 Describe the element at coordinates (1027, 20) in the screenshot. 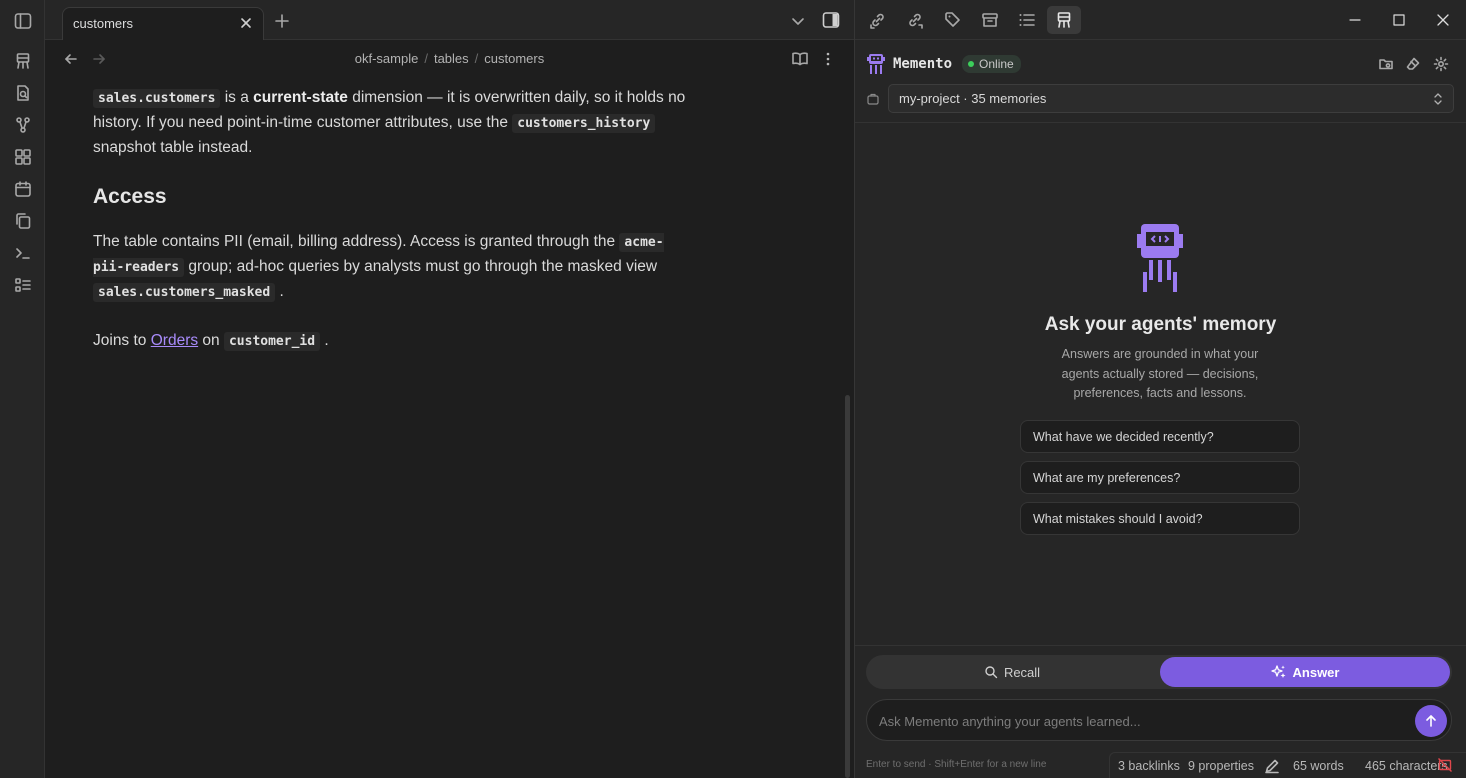

I see `outline-icon` at that location.